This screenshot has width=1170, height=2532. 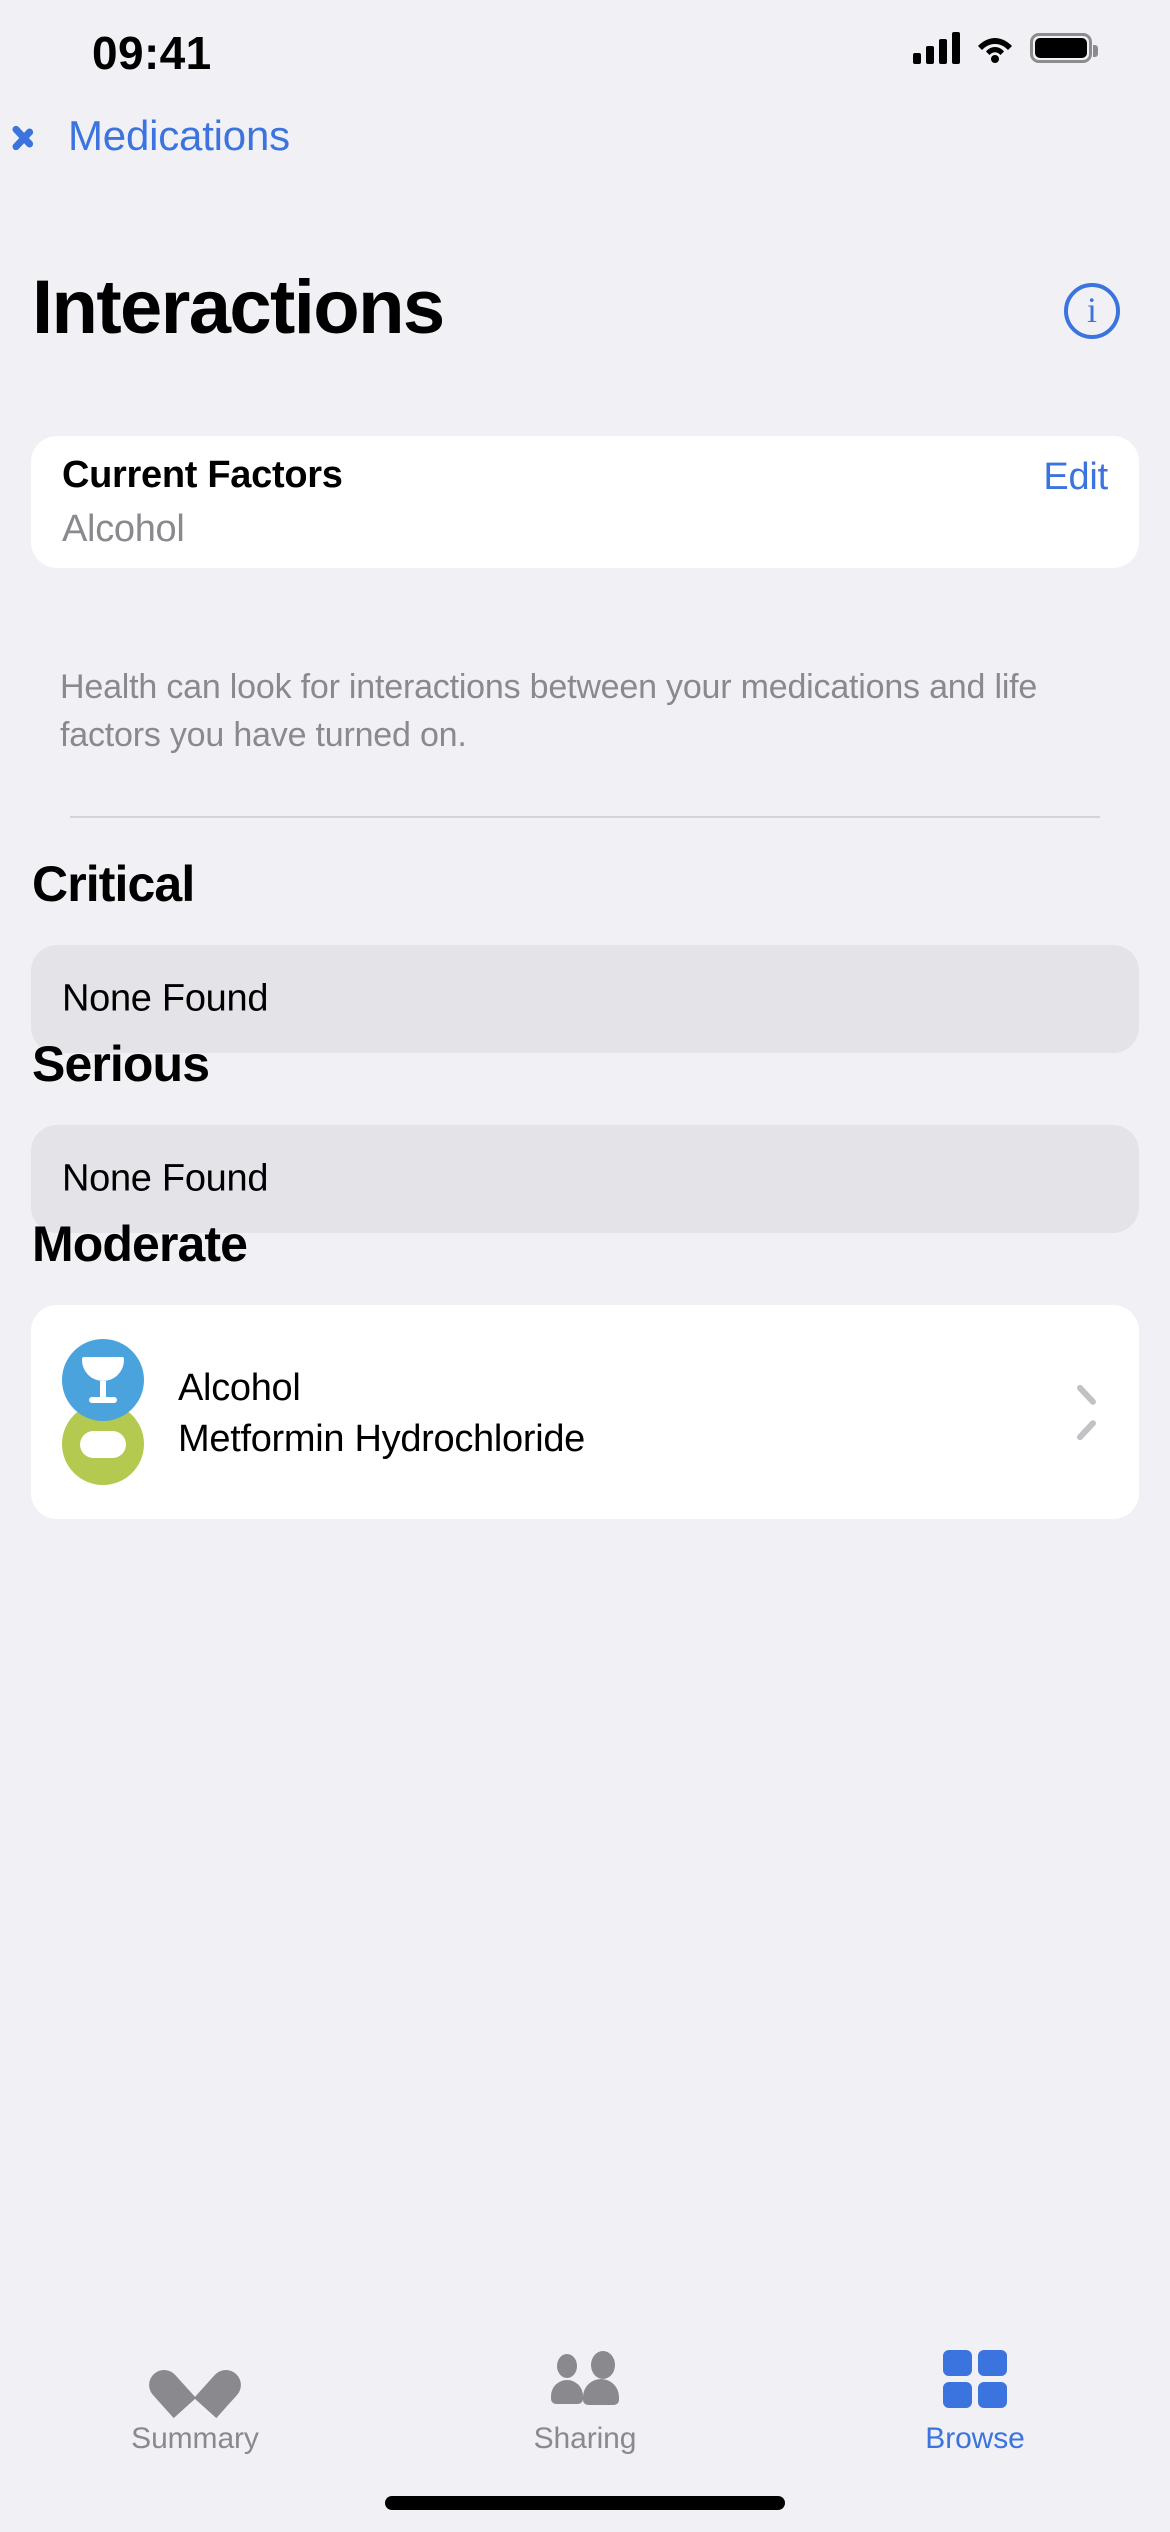 I want to click on home-indicator, so click(x=585, y=2503).